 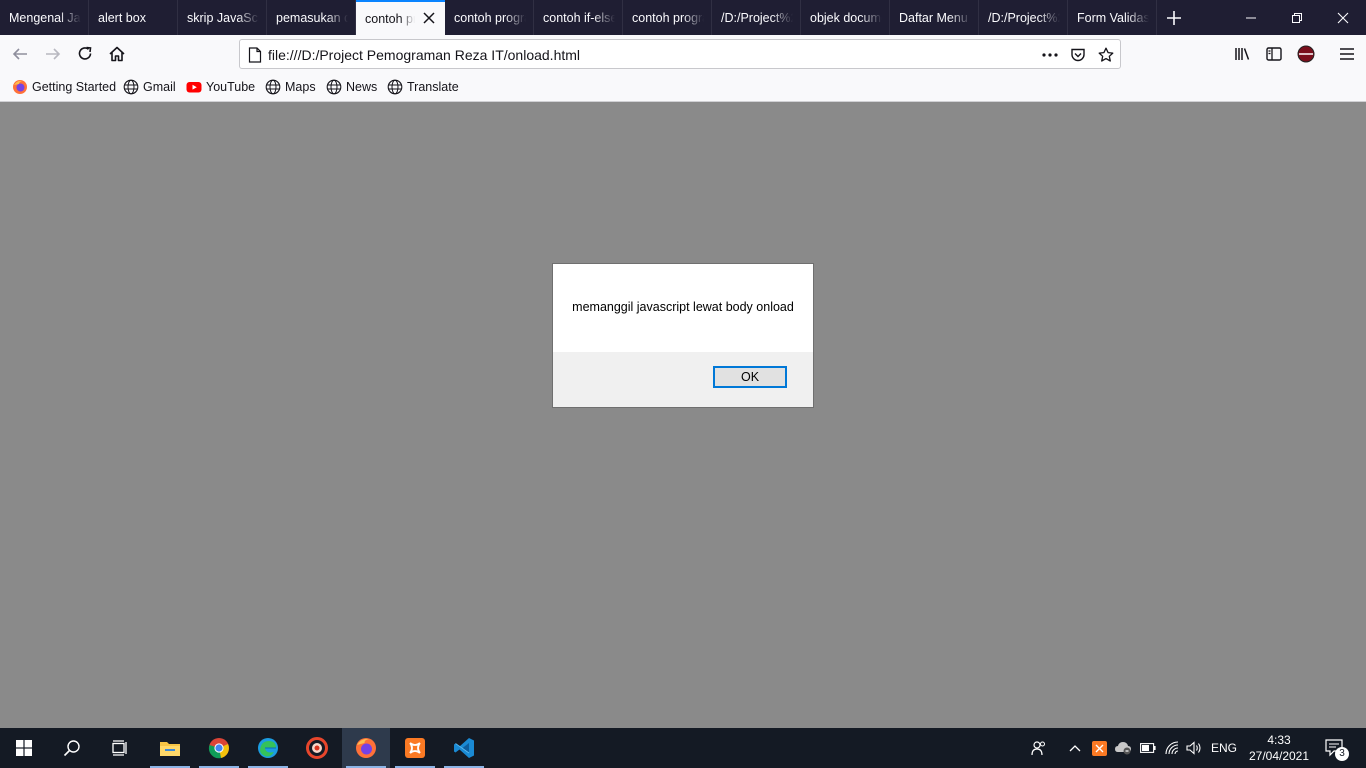 I want to click on bookmark-translate: Translate, so click(x=423, y=87).